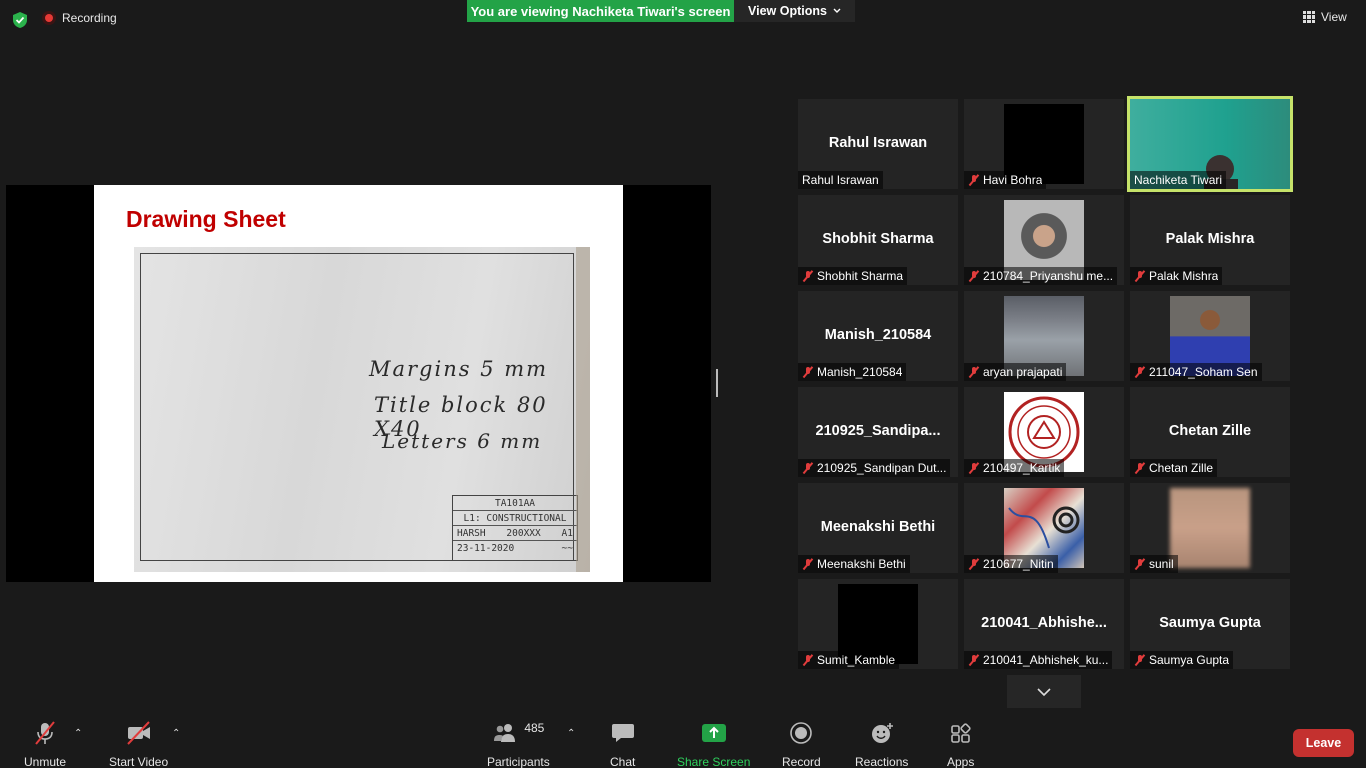 This screenshot has width=1366, height=768. I want to click on resize-handle, so click(717, 383).